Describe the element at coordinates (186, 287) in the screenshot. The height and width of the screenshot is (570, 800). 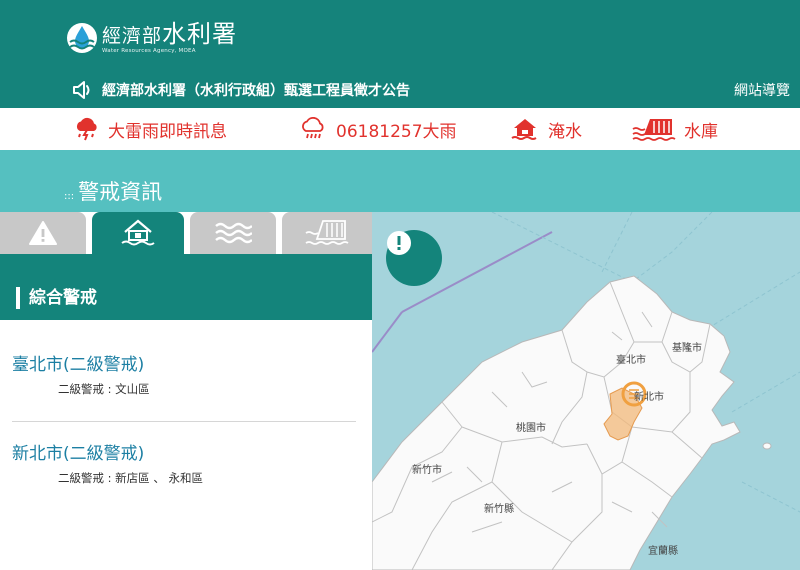
I see `panel-header: 綜合警戒` at that location.